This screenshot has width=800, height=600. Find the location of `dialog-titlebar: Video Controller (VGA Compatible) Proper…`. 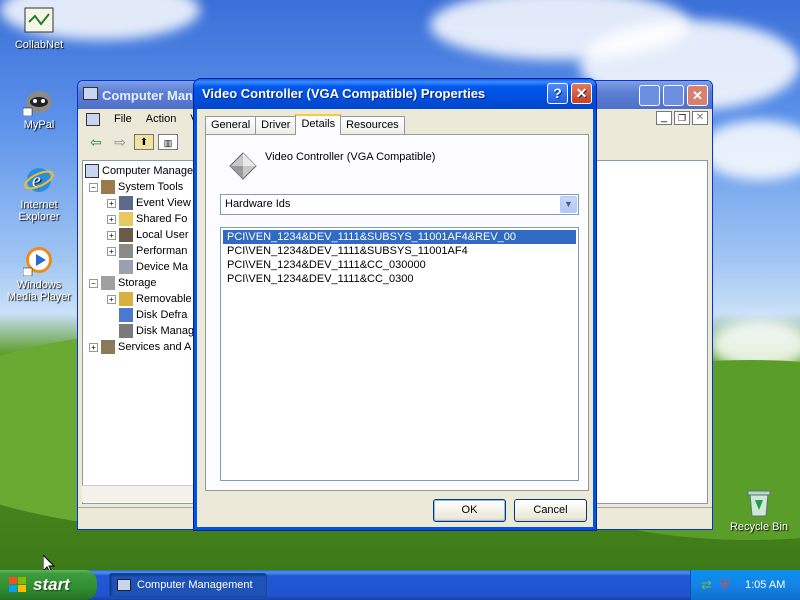

dialog-titlebar: Video Controller (VGA Compatible) Proper… is located at coordinates (395, 94).